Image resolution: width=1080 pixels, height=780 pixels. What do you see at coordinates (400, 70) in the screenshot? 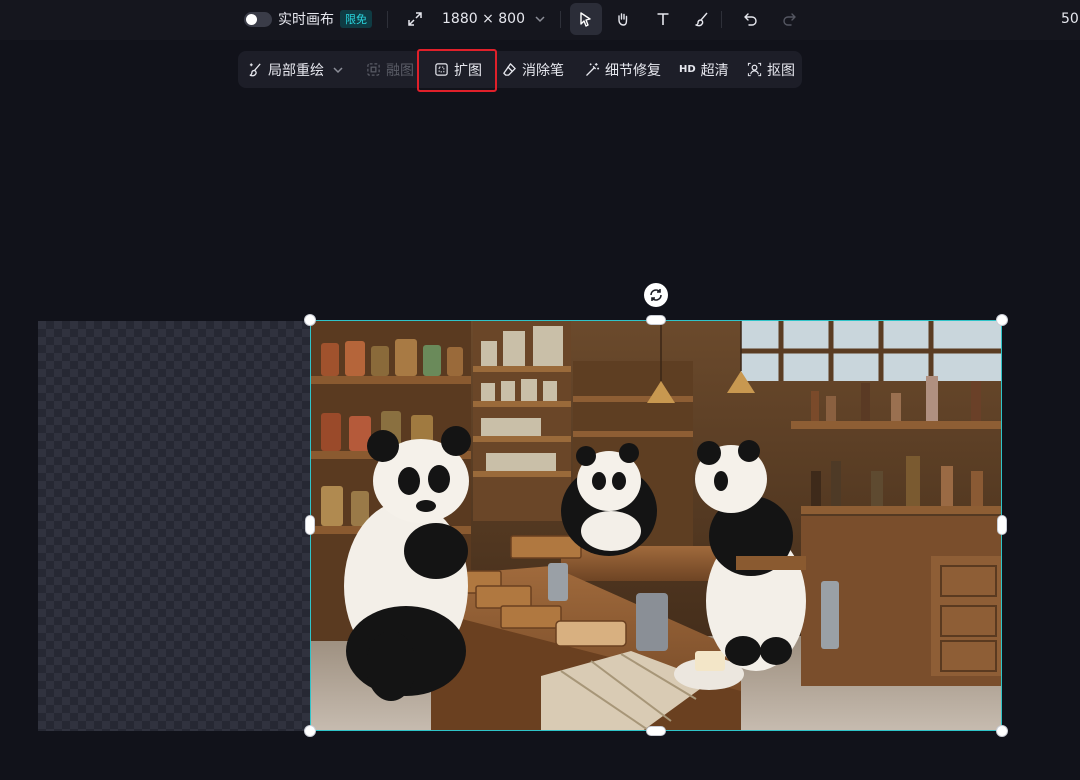
I see `blend-label: 融图` at bounding box center [400, 70].